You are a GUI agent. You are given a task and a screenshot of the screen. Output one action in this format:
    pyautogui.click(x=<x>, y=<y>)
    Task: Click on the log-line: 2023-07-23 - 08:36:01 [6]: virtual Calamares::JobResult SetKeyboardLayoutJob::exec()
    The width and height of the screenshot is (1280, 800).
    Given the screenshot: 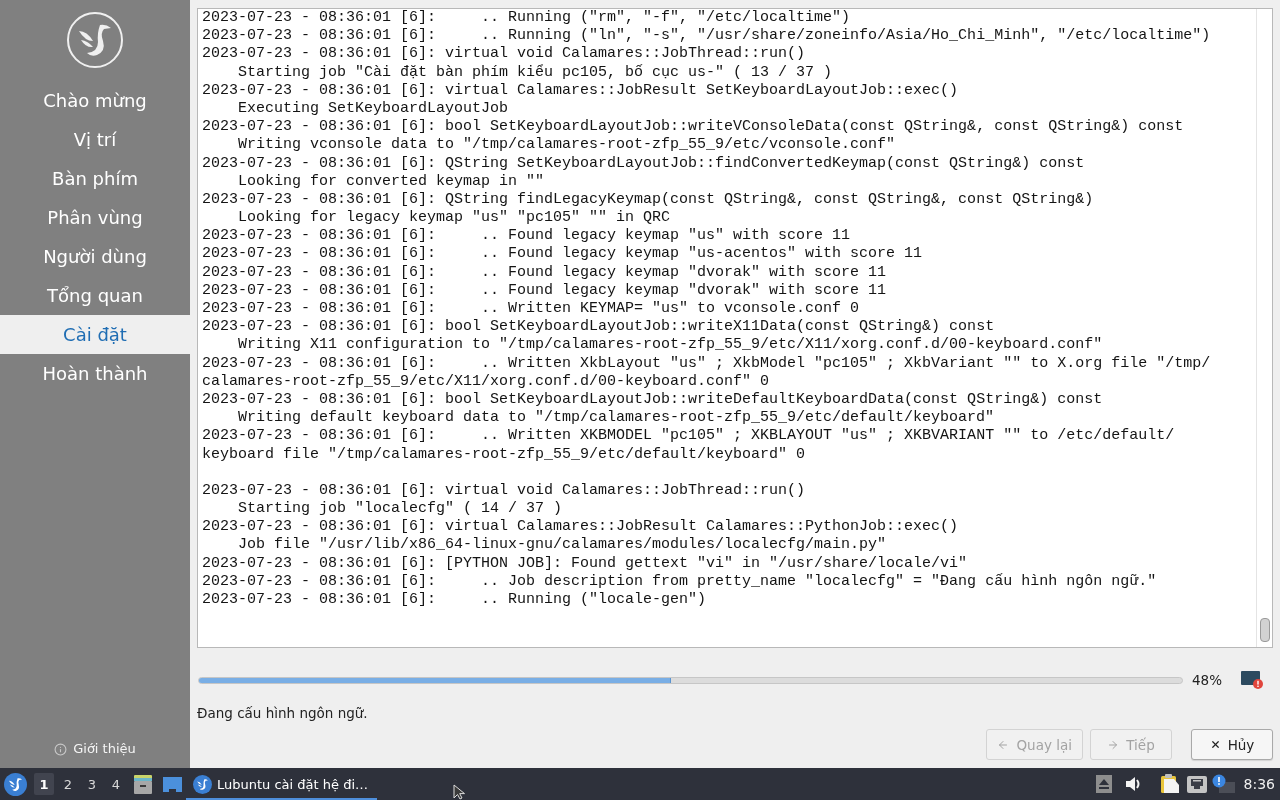 What is the action you would take?
    pyautogui.click(x=580, y=90)
    